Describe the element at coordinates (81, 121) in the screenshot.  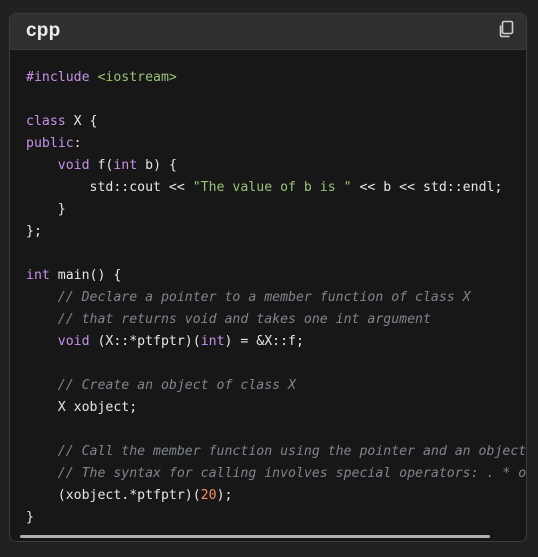
I see `code-token: X {` at that location.